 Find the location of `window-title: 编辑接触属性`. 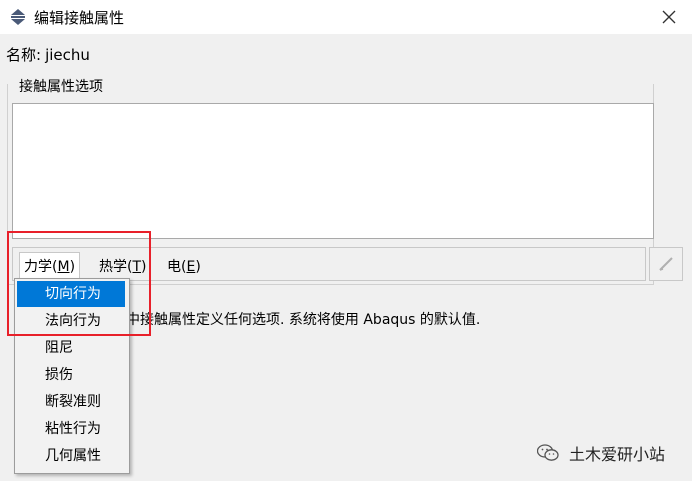

window-title: 编辑接触属性 is located at coordinates (79, 18).